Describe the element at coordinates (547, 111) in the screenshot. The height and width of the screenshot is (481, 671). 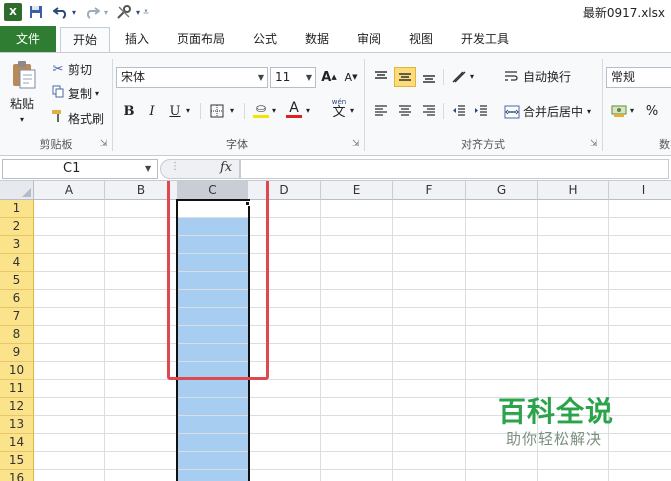
I see `merge-center-button: 合并后居中 ▾` at that location.